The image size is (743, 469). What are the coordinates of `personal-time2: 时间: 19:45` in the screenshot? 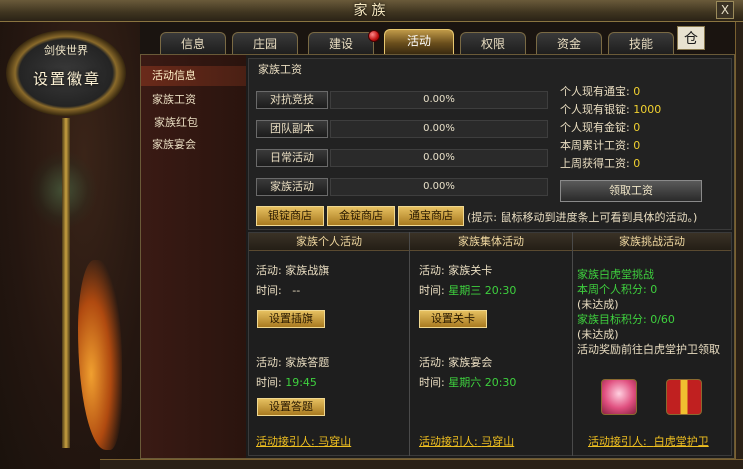 It's located at (286, 382).